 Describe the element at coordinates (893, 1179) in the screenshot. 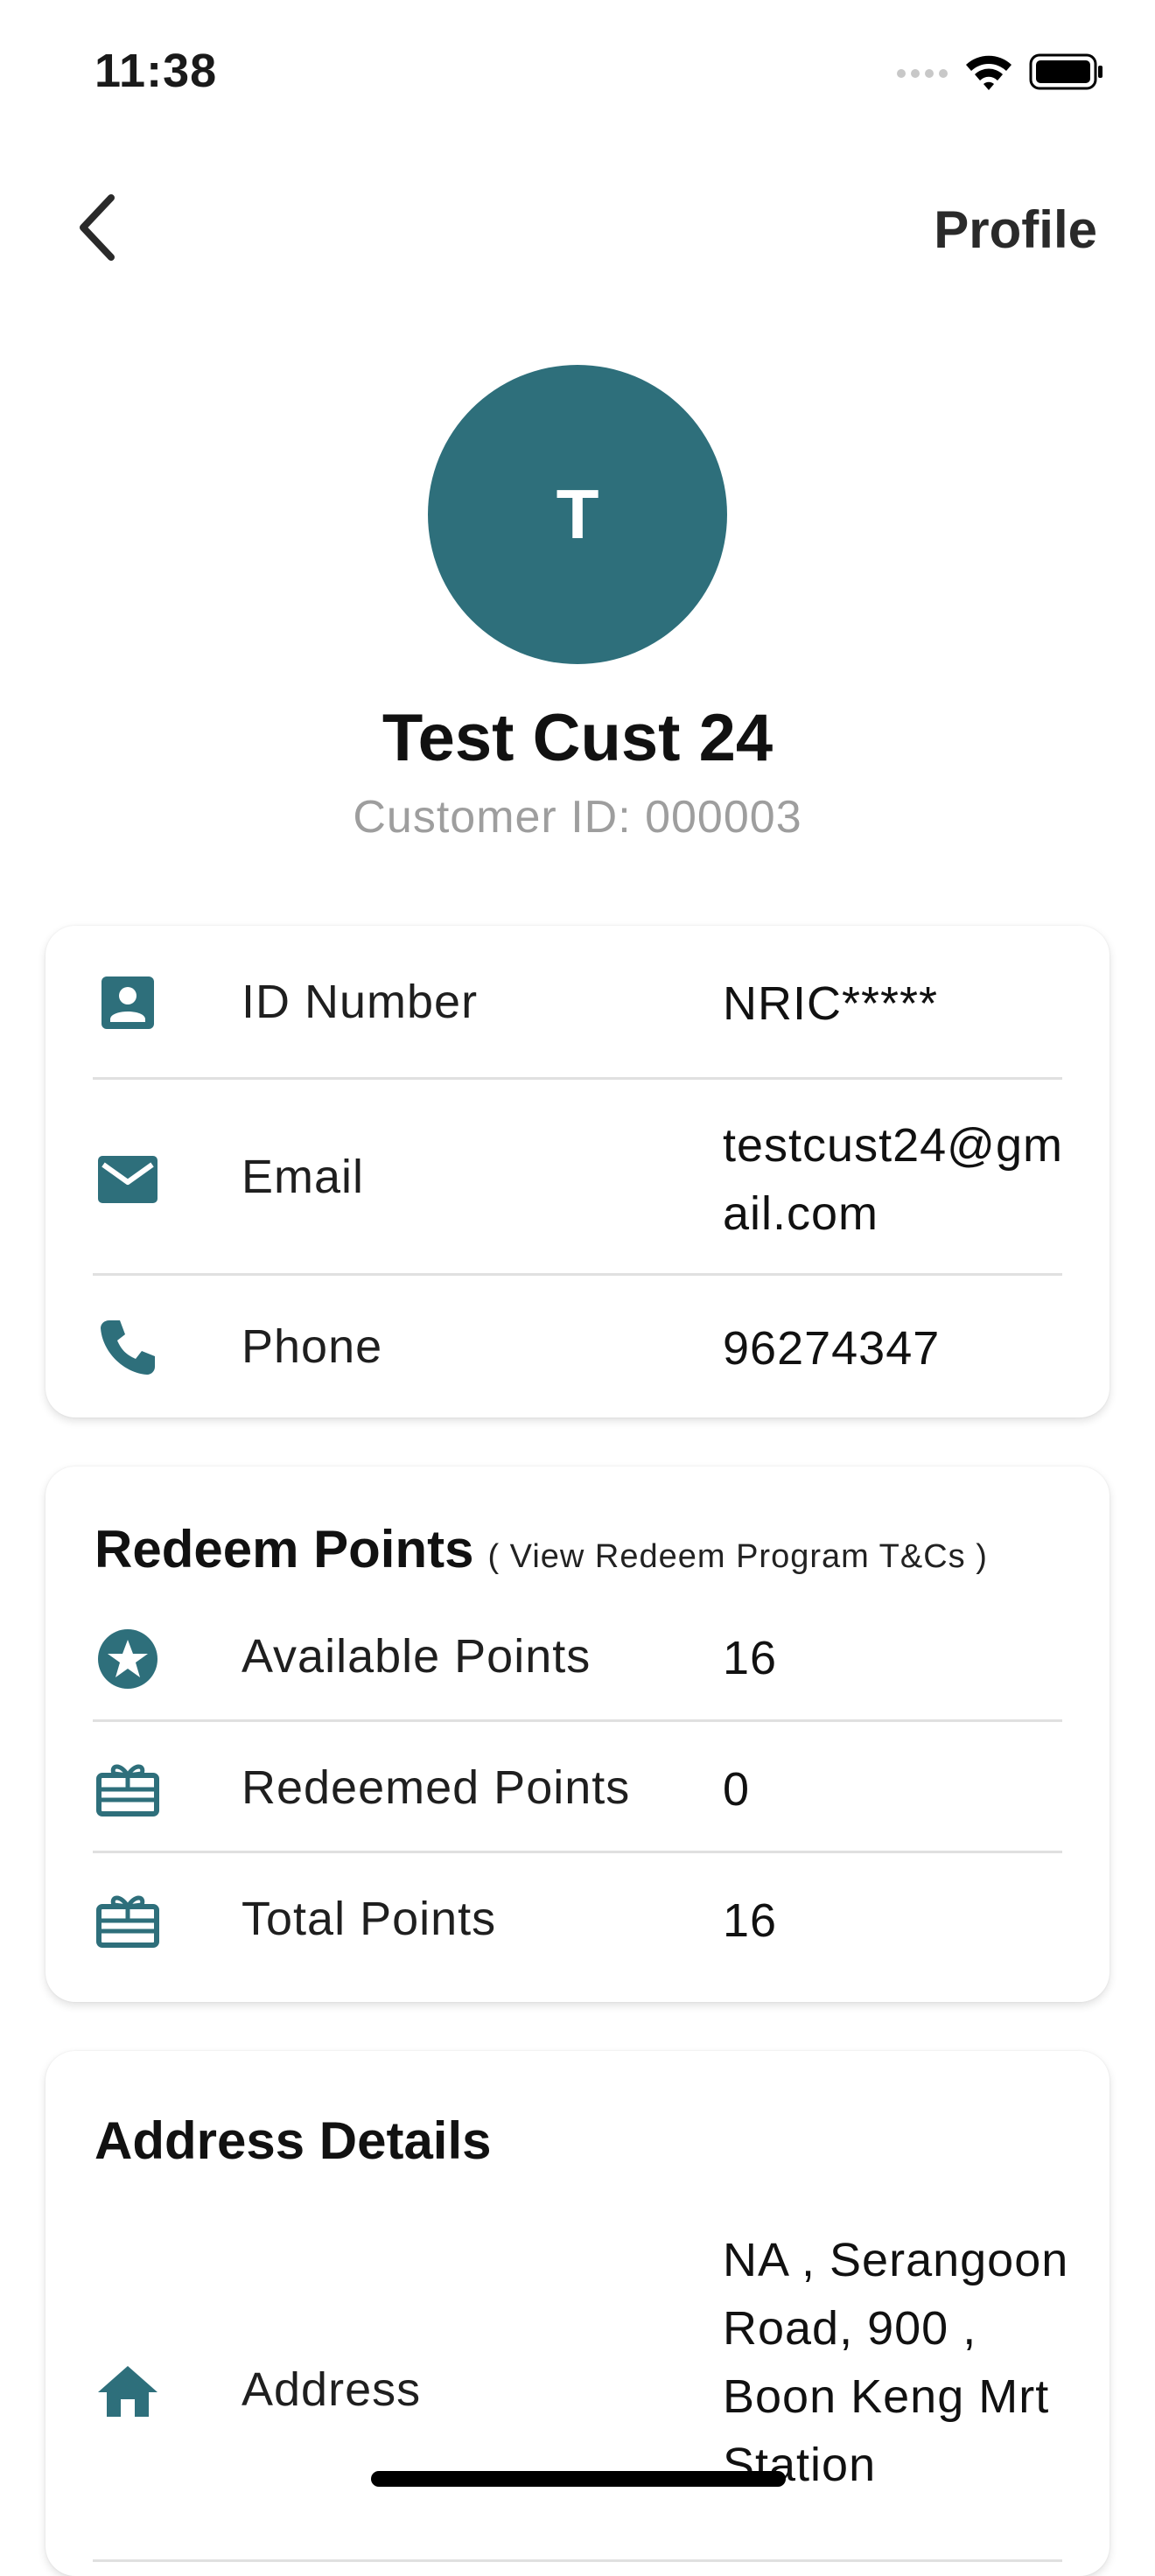

I see `info-value: testcust24@gmail.com` at that location.